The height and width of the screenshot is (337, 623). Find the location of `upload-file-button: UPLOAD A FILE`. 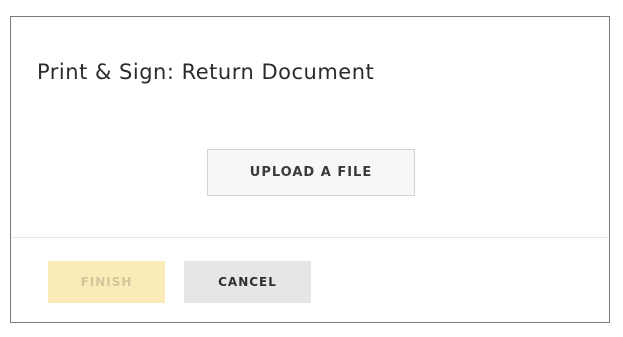

upload-file-button: UPLOAD A FILE is located at coordinates (311, 172).